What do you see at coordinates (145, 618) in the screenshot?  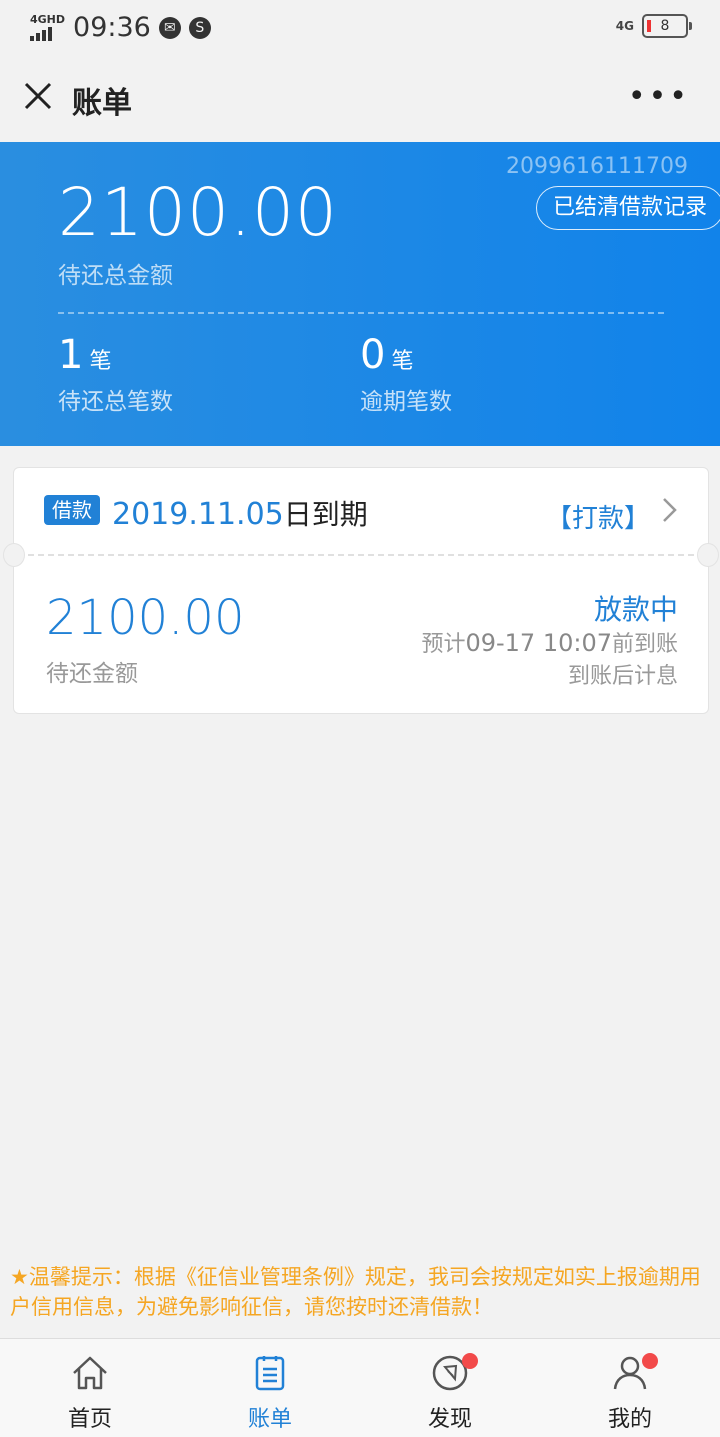 I see `loan-amount: 2100.00` at bounding box center [145, 618].